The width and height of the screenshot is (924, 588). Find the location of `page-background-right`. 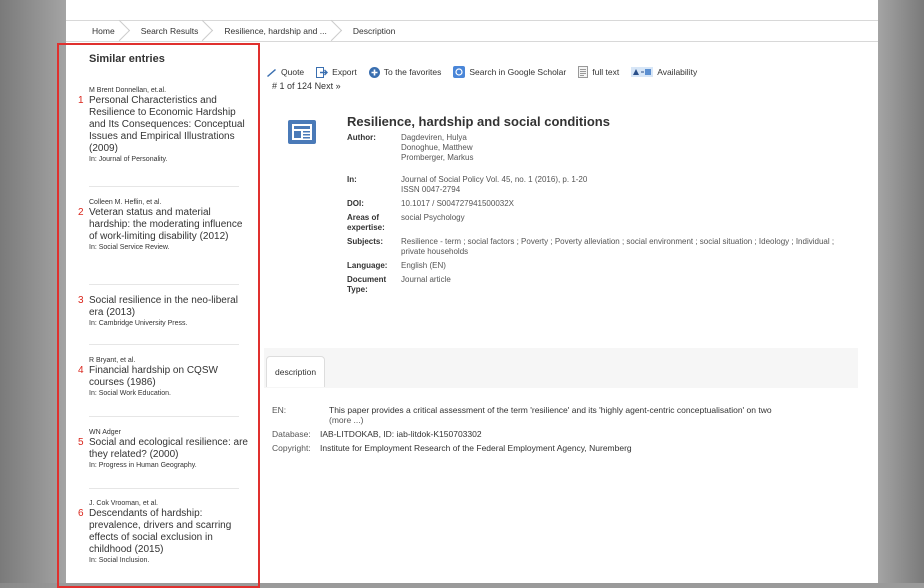

page-background-right is located at coordinates (901, 291).